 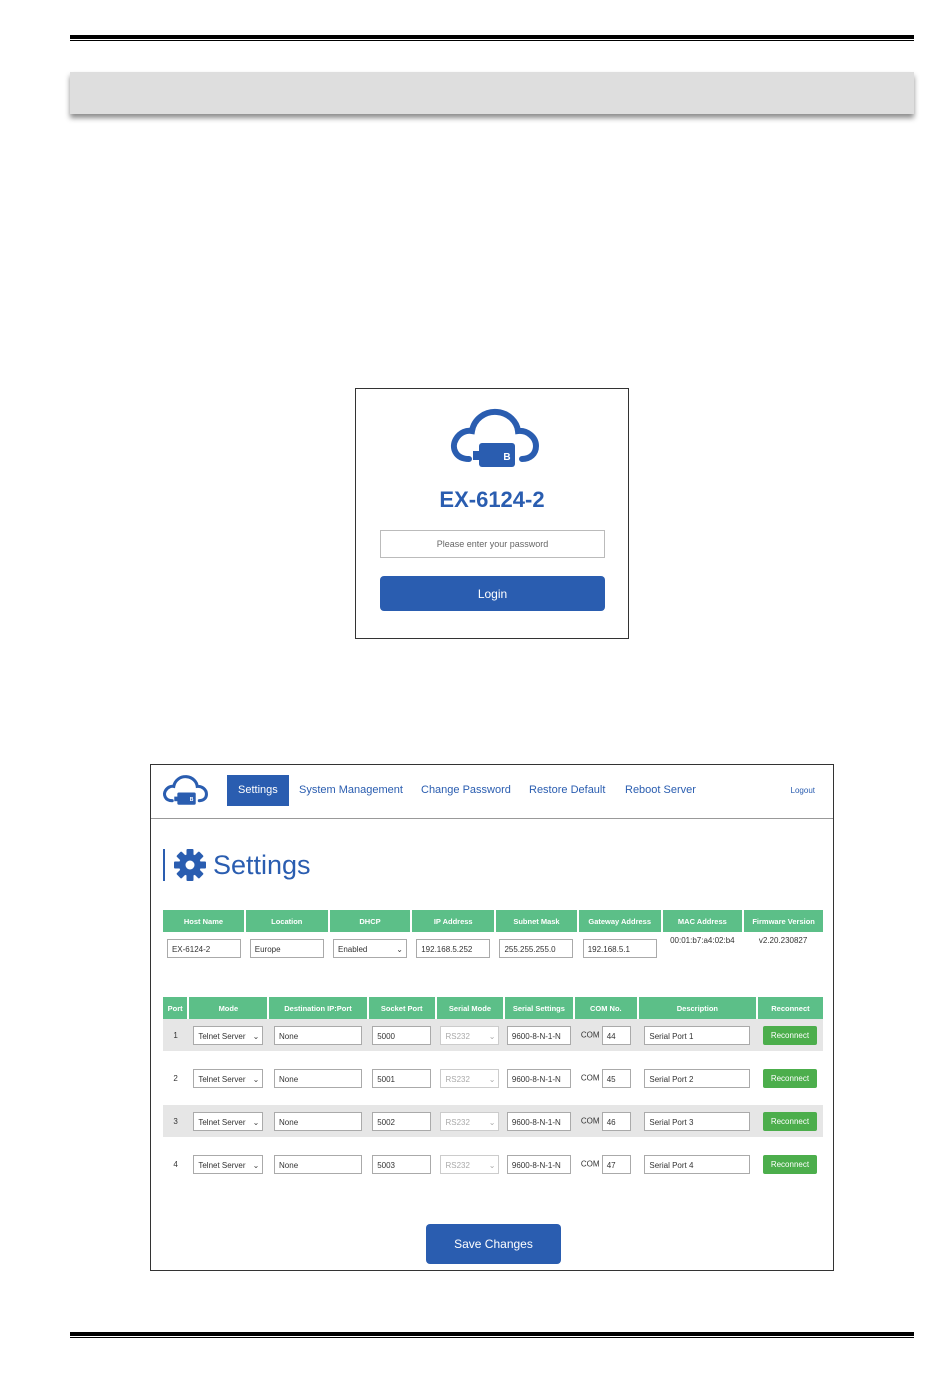 What do you see at coordinates (176, 1035) in the screenshot?
I see `port-number: 1` at bounding box center [176, 1035].